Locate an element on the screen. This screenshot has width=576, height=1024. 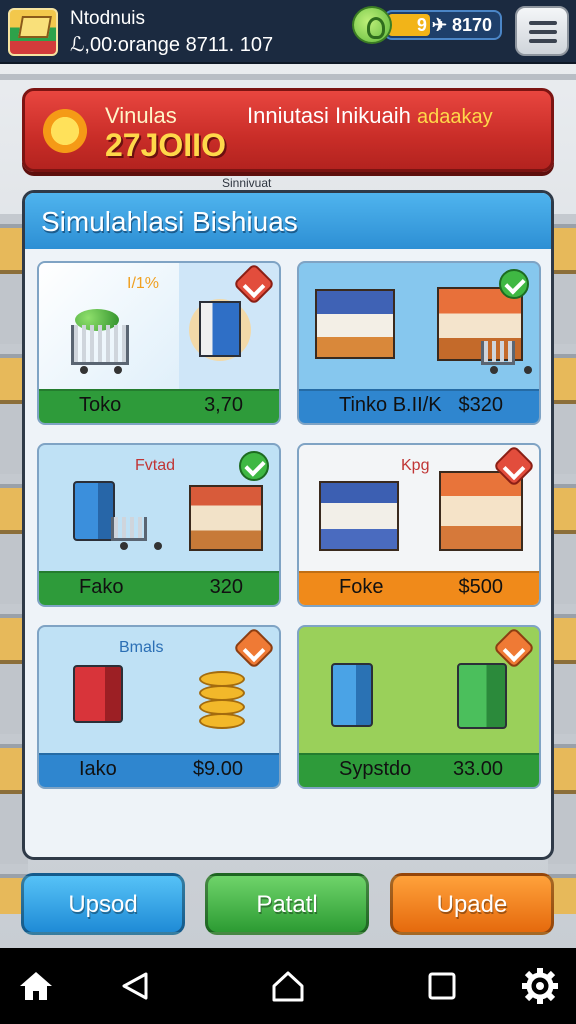
card-price: 3,70 is located at coordinates (223, 405).